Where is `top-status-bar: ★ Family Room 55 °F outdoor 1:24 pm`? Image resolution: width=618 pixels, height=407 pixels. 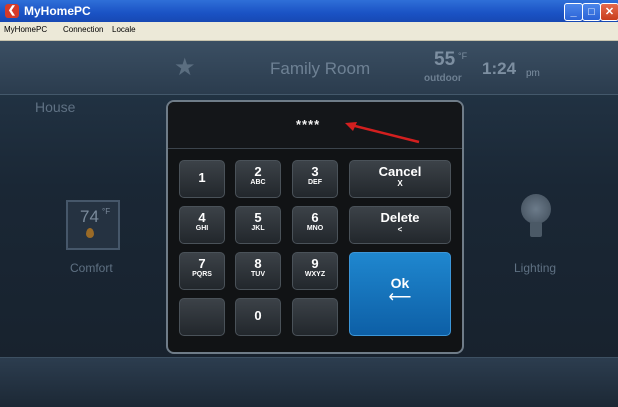
top-status-bar: ★ Family Room 55 °F outdoor 1:24 pm is located at coordinates (309, 68).